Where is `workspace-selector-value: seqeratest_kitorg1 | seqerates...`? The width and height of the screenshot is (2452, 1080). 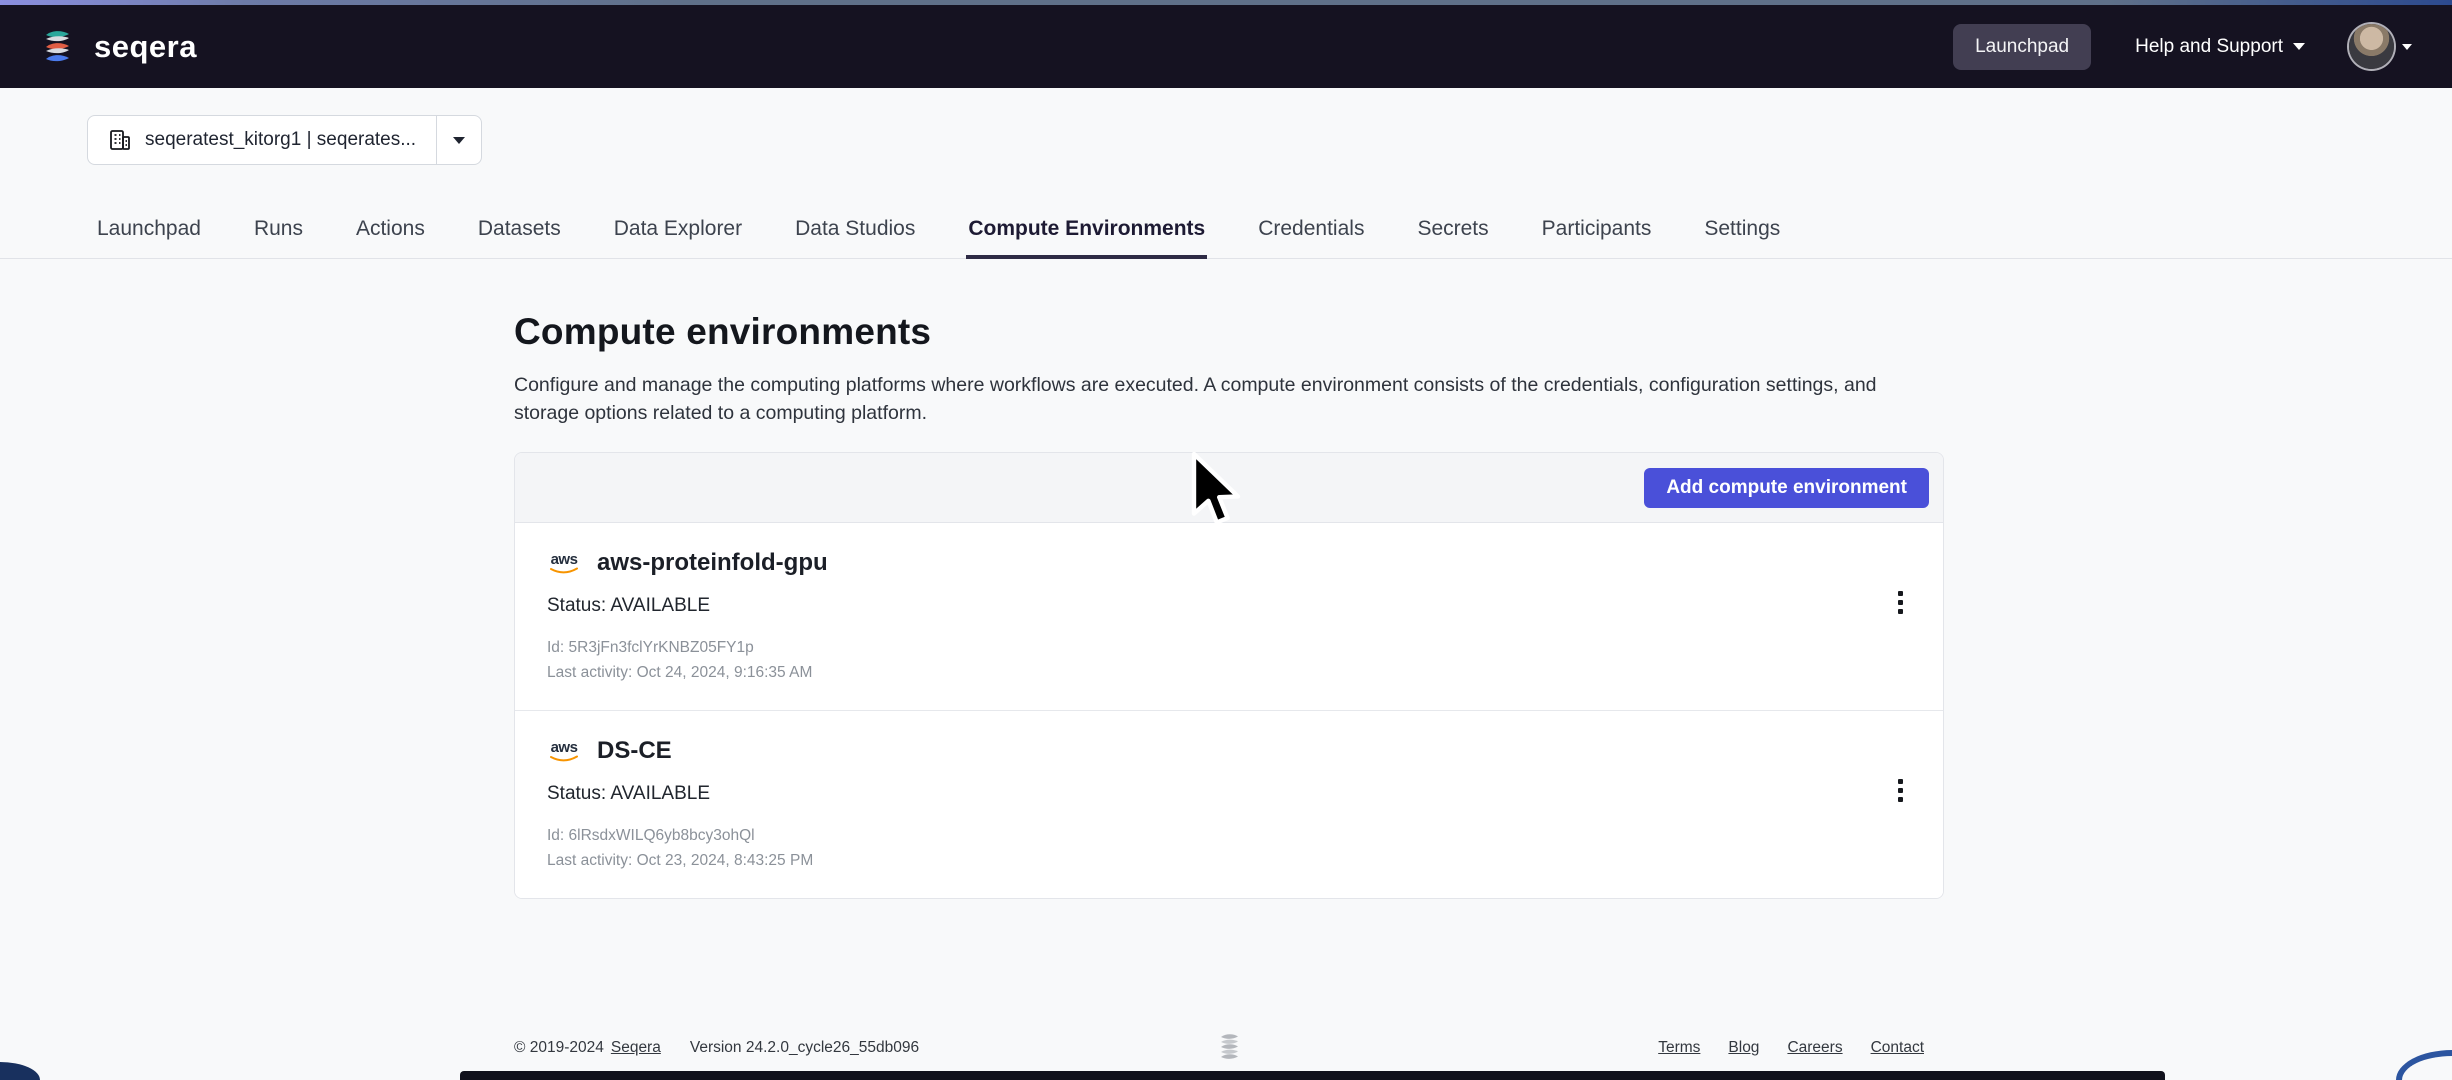 workspace-selector-value: seqeratest_kitorg1 | seqerates... is located at coordinates (281, 139).